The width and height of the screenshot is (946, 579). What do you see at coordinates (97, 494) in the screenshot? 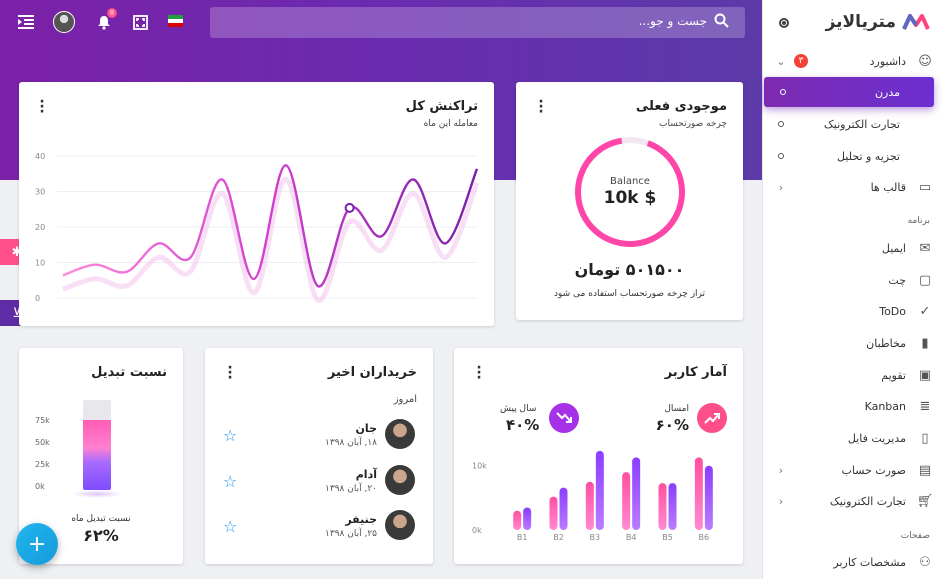
I see `bar-glow` at bounding box center [97, 494].